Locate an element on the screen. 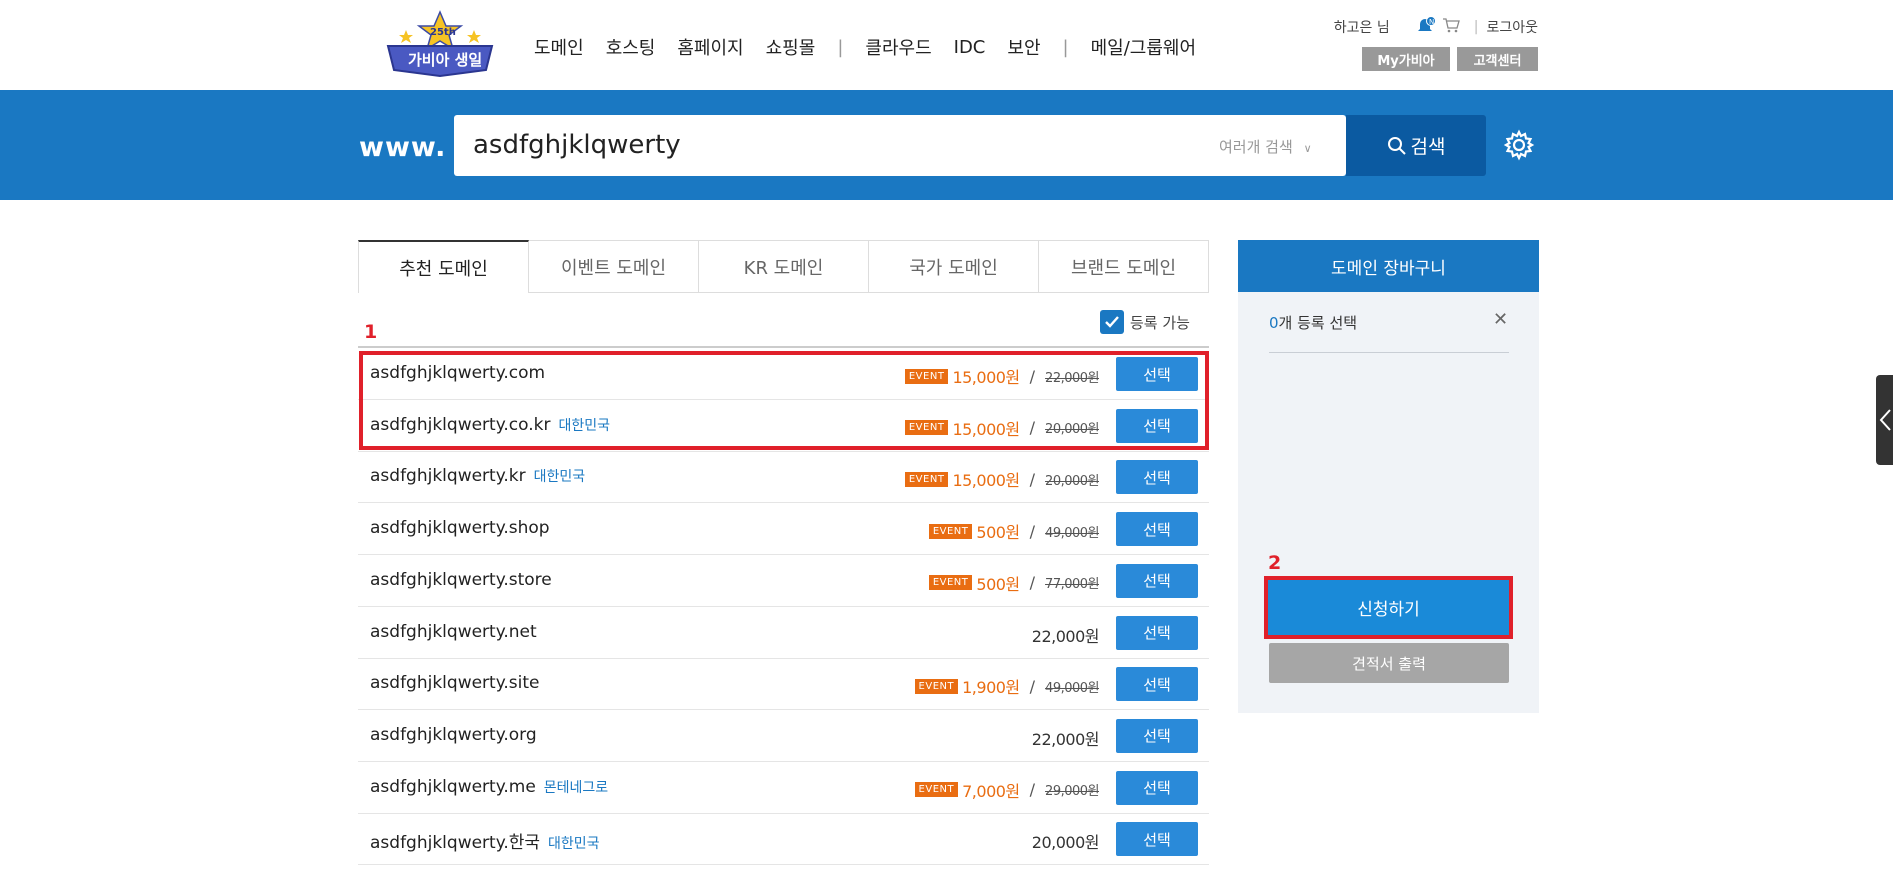 This screenshot has width=1893, height=869. sale-price: 1,900원 is located at coordinates (991, 688).